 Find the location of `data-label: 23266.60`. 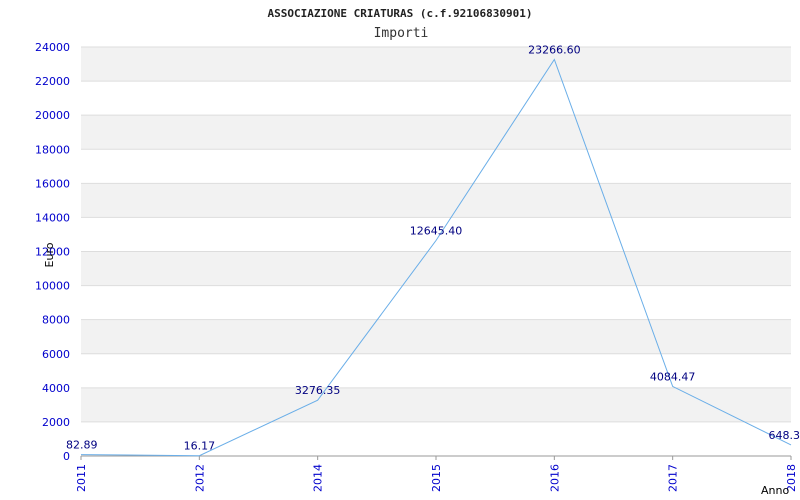

data-label: 23266.60 is located at coordinates (554, 49).